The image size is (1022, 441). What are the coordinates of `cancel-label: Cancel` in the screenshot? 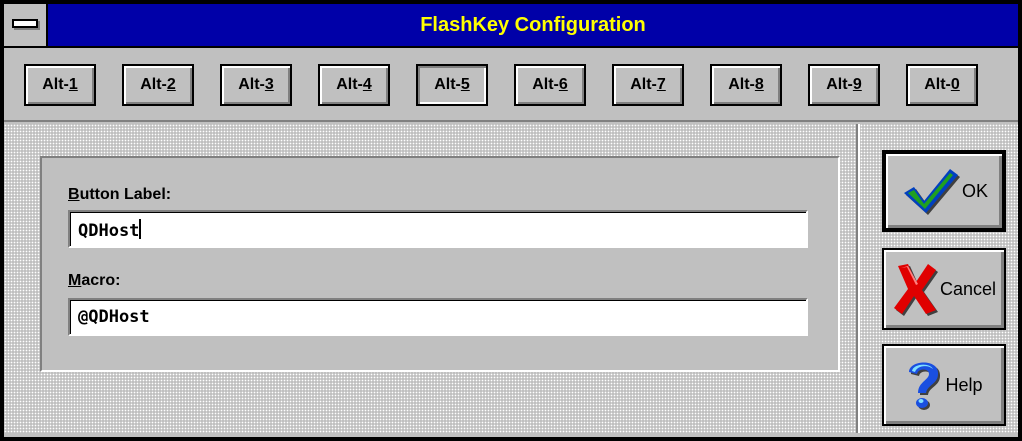 It's located at (968, 288).